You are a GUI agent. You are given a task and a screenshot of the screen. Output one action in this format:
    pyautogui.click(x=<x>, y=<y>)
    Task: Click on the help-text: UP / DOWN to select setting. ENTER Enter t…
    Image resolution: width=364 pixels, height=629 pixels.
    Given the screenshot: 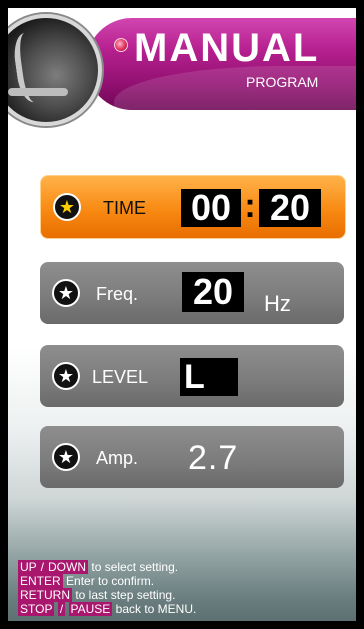 What is the action you would take?
    pyautogui.click(x=183, y=588)
    